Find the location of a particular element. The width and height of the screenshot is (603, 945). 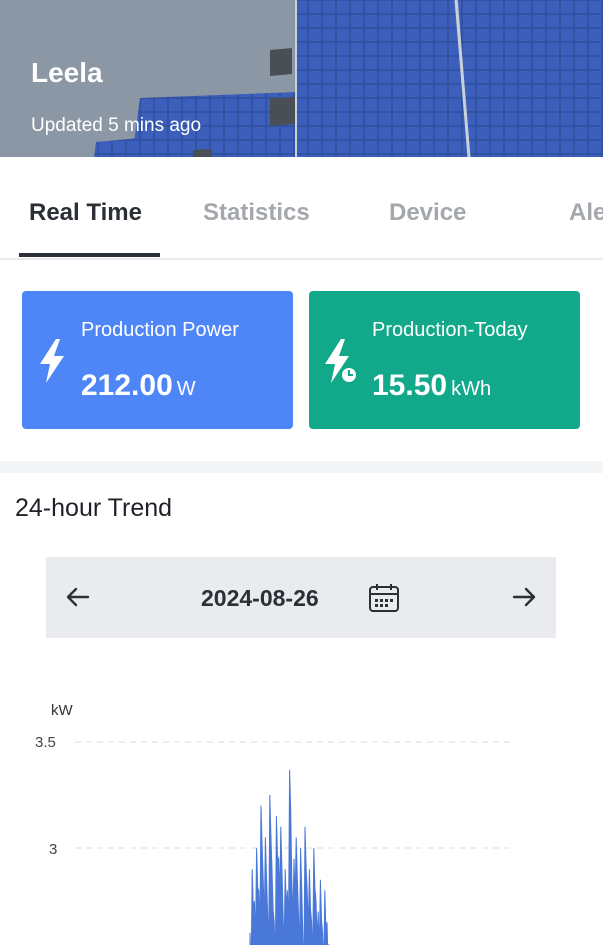

bolt-clock-icon is located at coordinates (341, 364).